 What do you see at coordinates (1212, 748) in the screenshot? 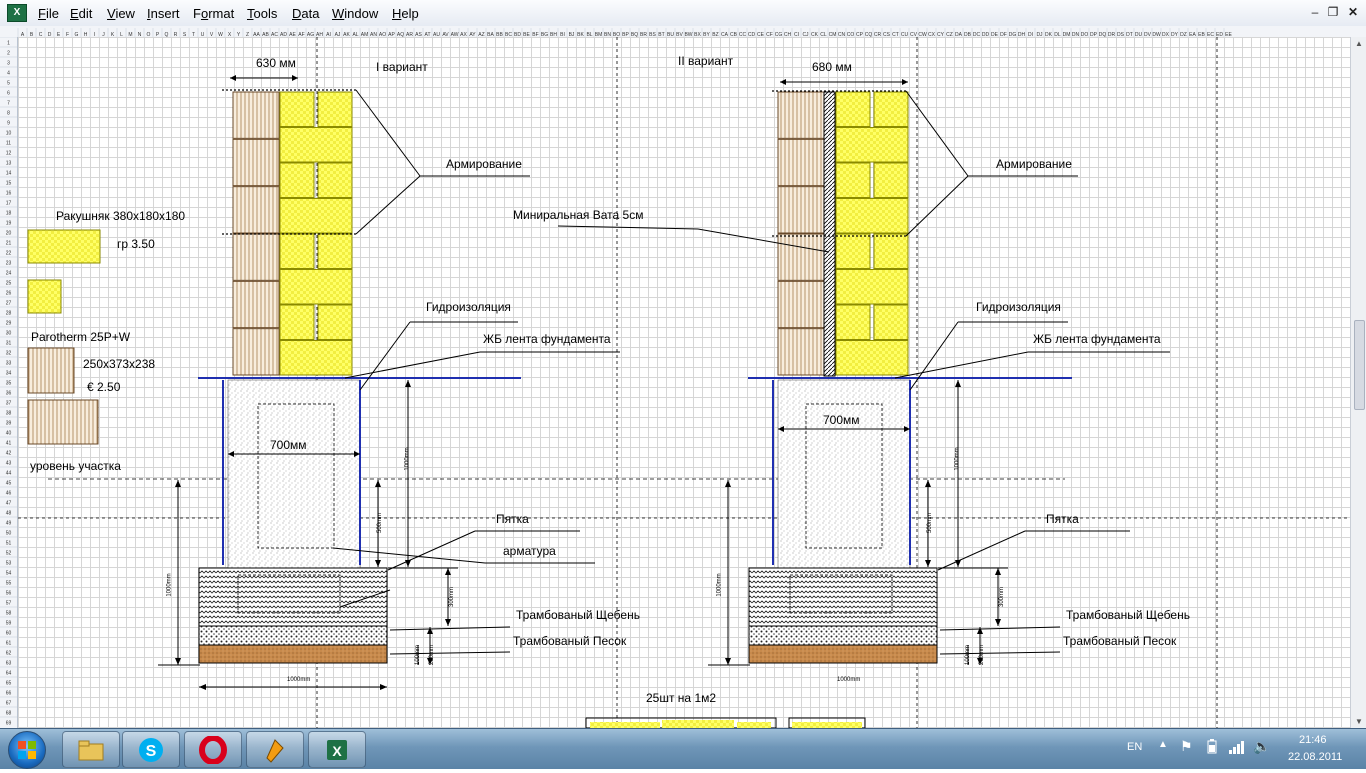
I see `battery-icon` at bounding box center [1212, 748].